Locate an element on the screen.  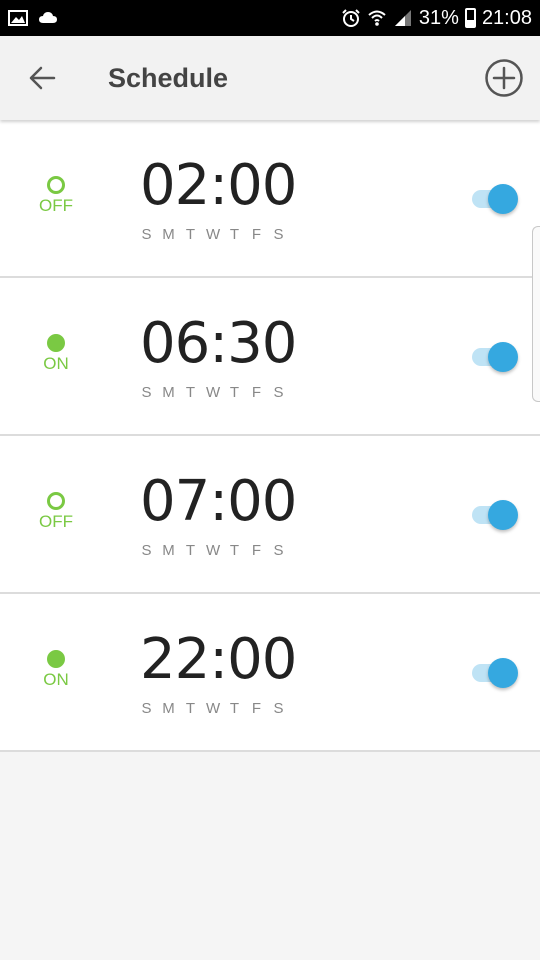
page-title: Schedule is located at coordinates (168, 78).